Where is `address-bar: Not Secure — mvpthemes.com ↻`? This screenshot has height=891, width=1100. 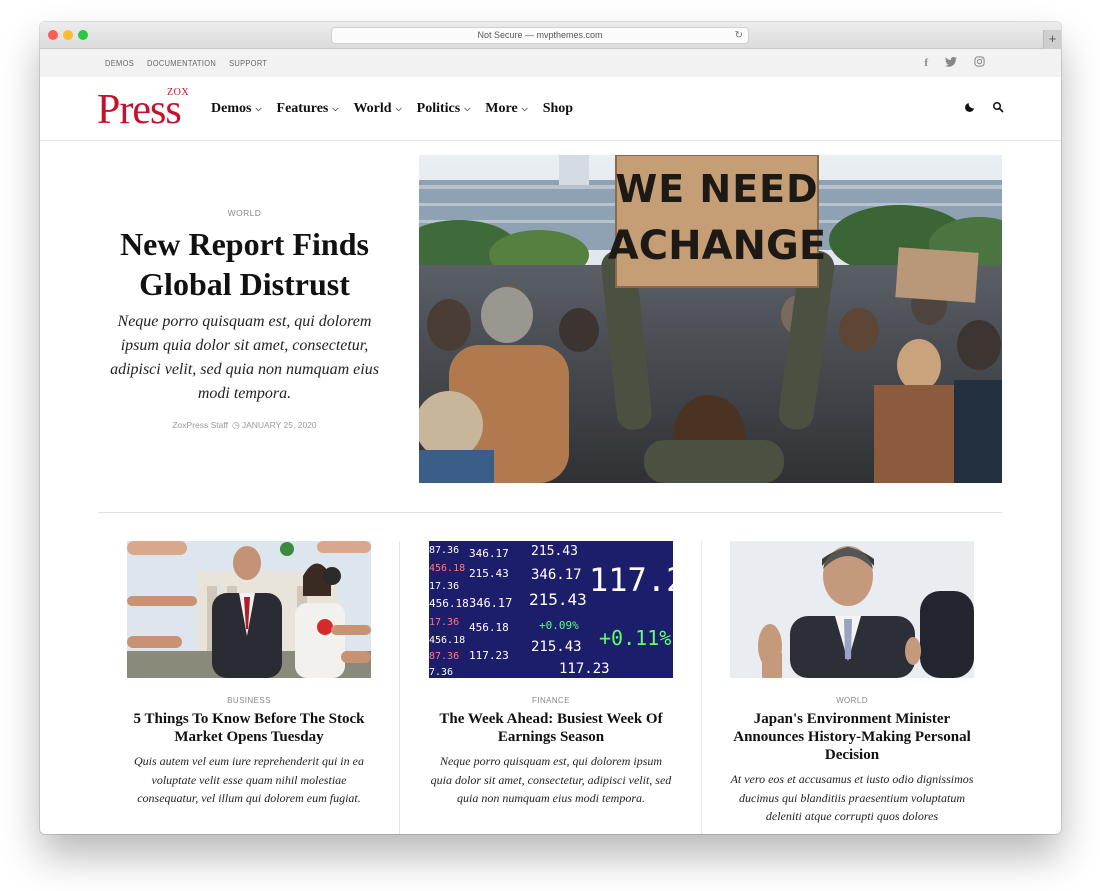
address-bar: Not Secure — mvpthemes.com ↻ is located at coordinates (540, 35).